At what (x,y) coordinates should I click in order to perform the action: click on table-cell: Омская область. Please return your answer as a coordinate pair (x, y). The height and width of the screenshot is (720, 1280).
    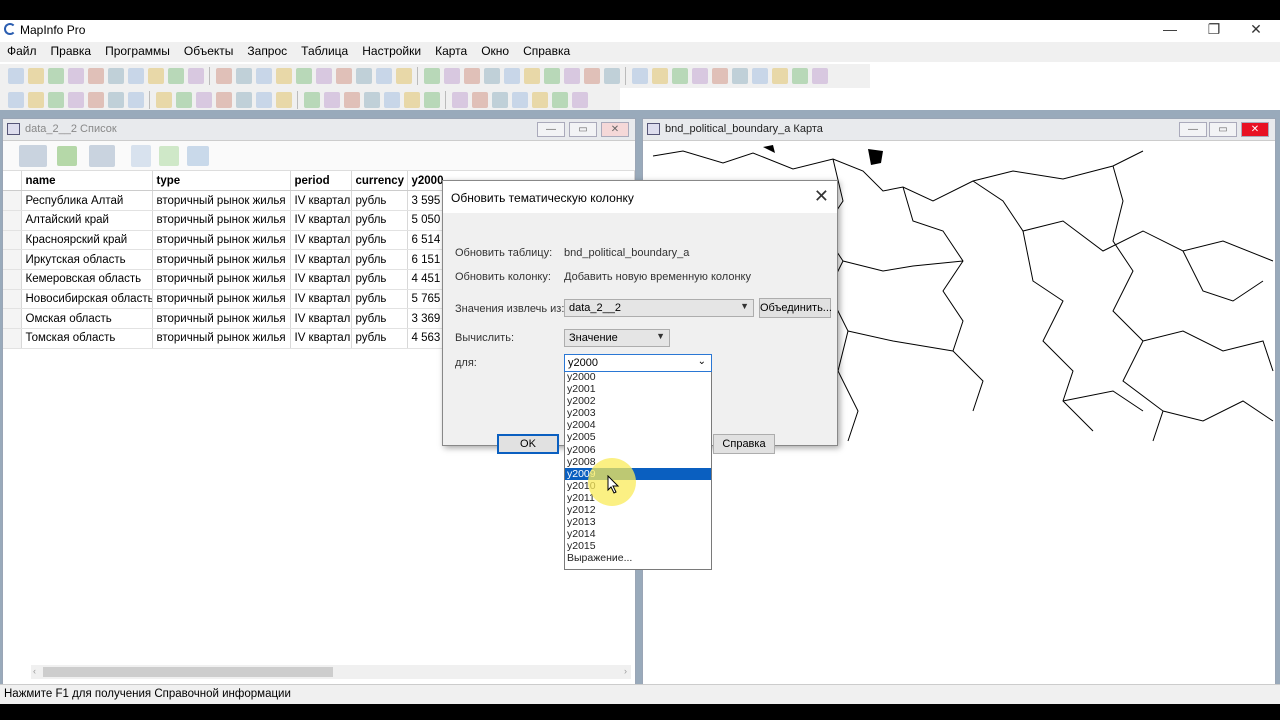
    Looking at the image, I should click on (87, 318).